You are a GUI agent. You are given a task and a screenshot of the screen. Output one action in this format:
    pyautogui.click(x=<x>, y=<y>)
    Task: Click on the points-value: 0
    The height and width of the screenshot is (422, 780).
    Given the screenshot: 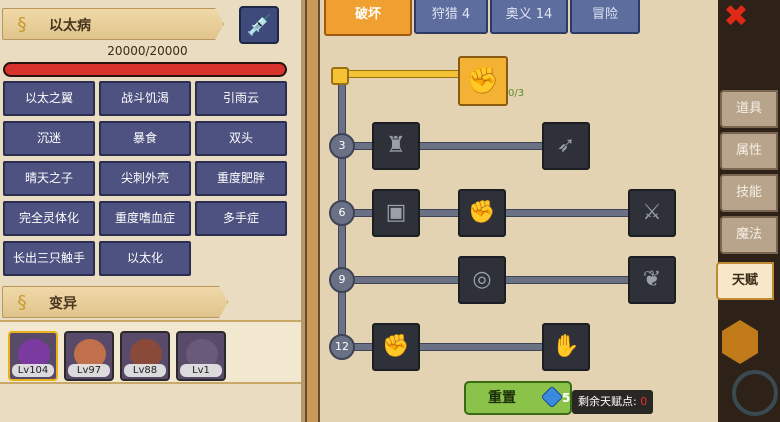 What is the action you would take?
    pyautogui.click(x=644, y=401)
    